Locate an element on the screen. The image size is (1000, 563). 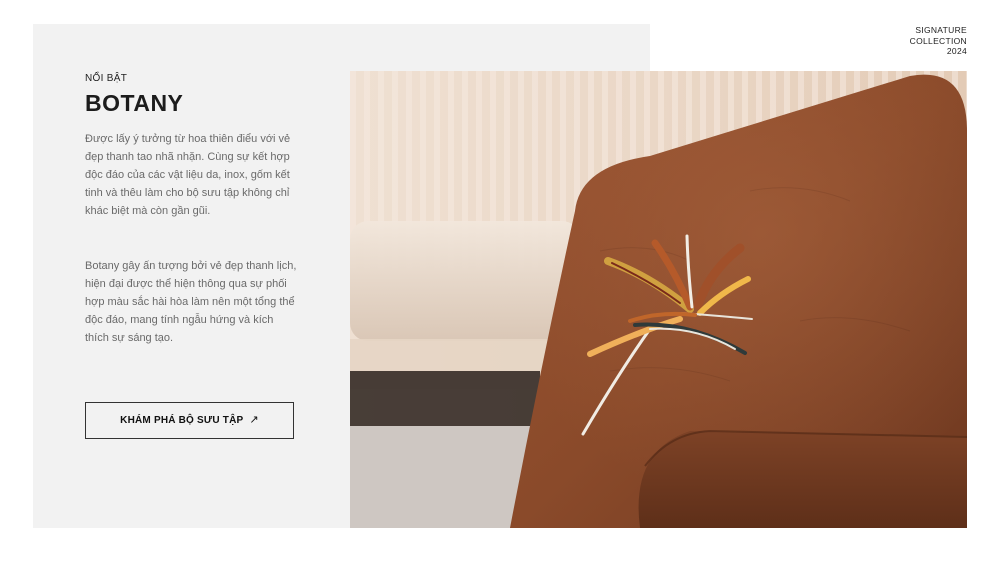
arrow-up-right-icon: ↗ is located at coordinates (254, 420).